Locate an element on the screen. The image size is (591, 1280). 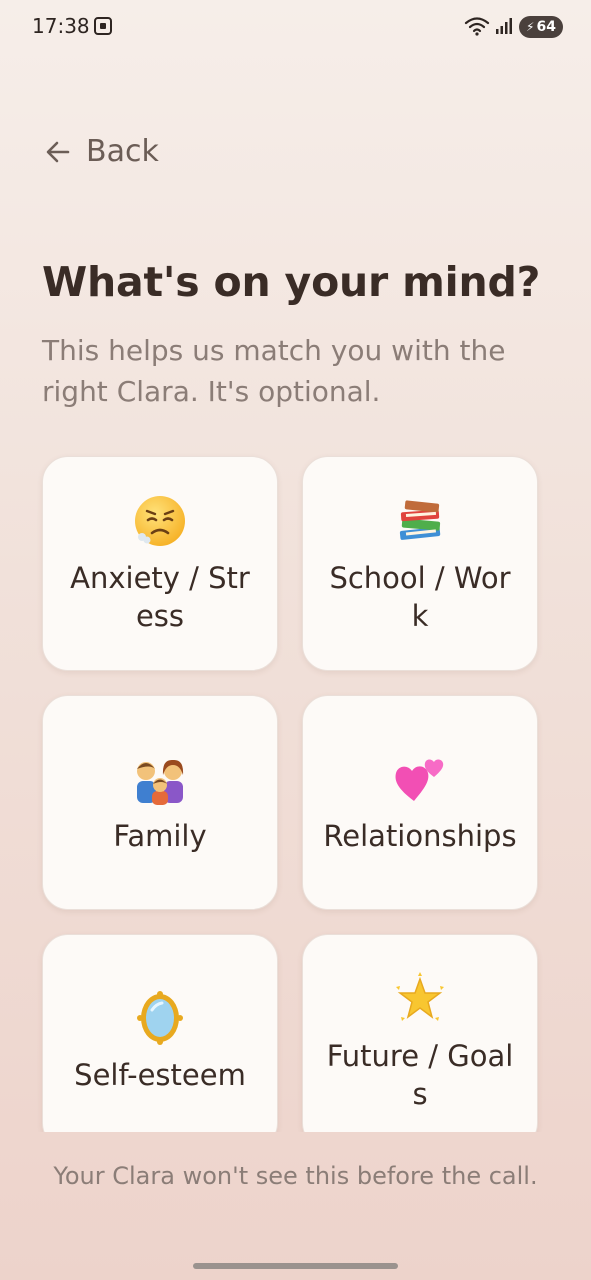
topic-label: Self-esteem is located at coordinates (160, 1074).